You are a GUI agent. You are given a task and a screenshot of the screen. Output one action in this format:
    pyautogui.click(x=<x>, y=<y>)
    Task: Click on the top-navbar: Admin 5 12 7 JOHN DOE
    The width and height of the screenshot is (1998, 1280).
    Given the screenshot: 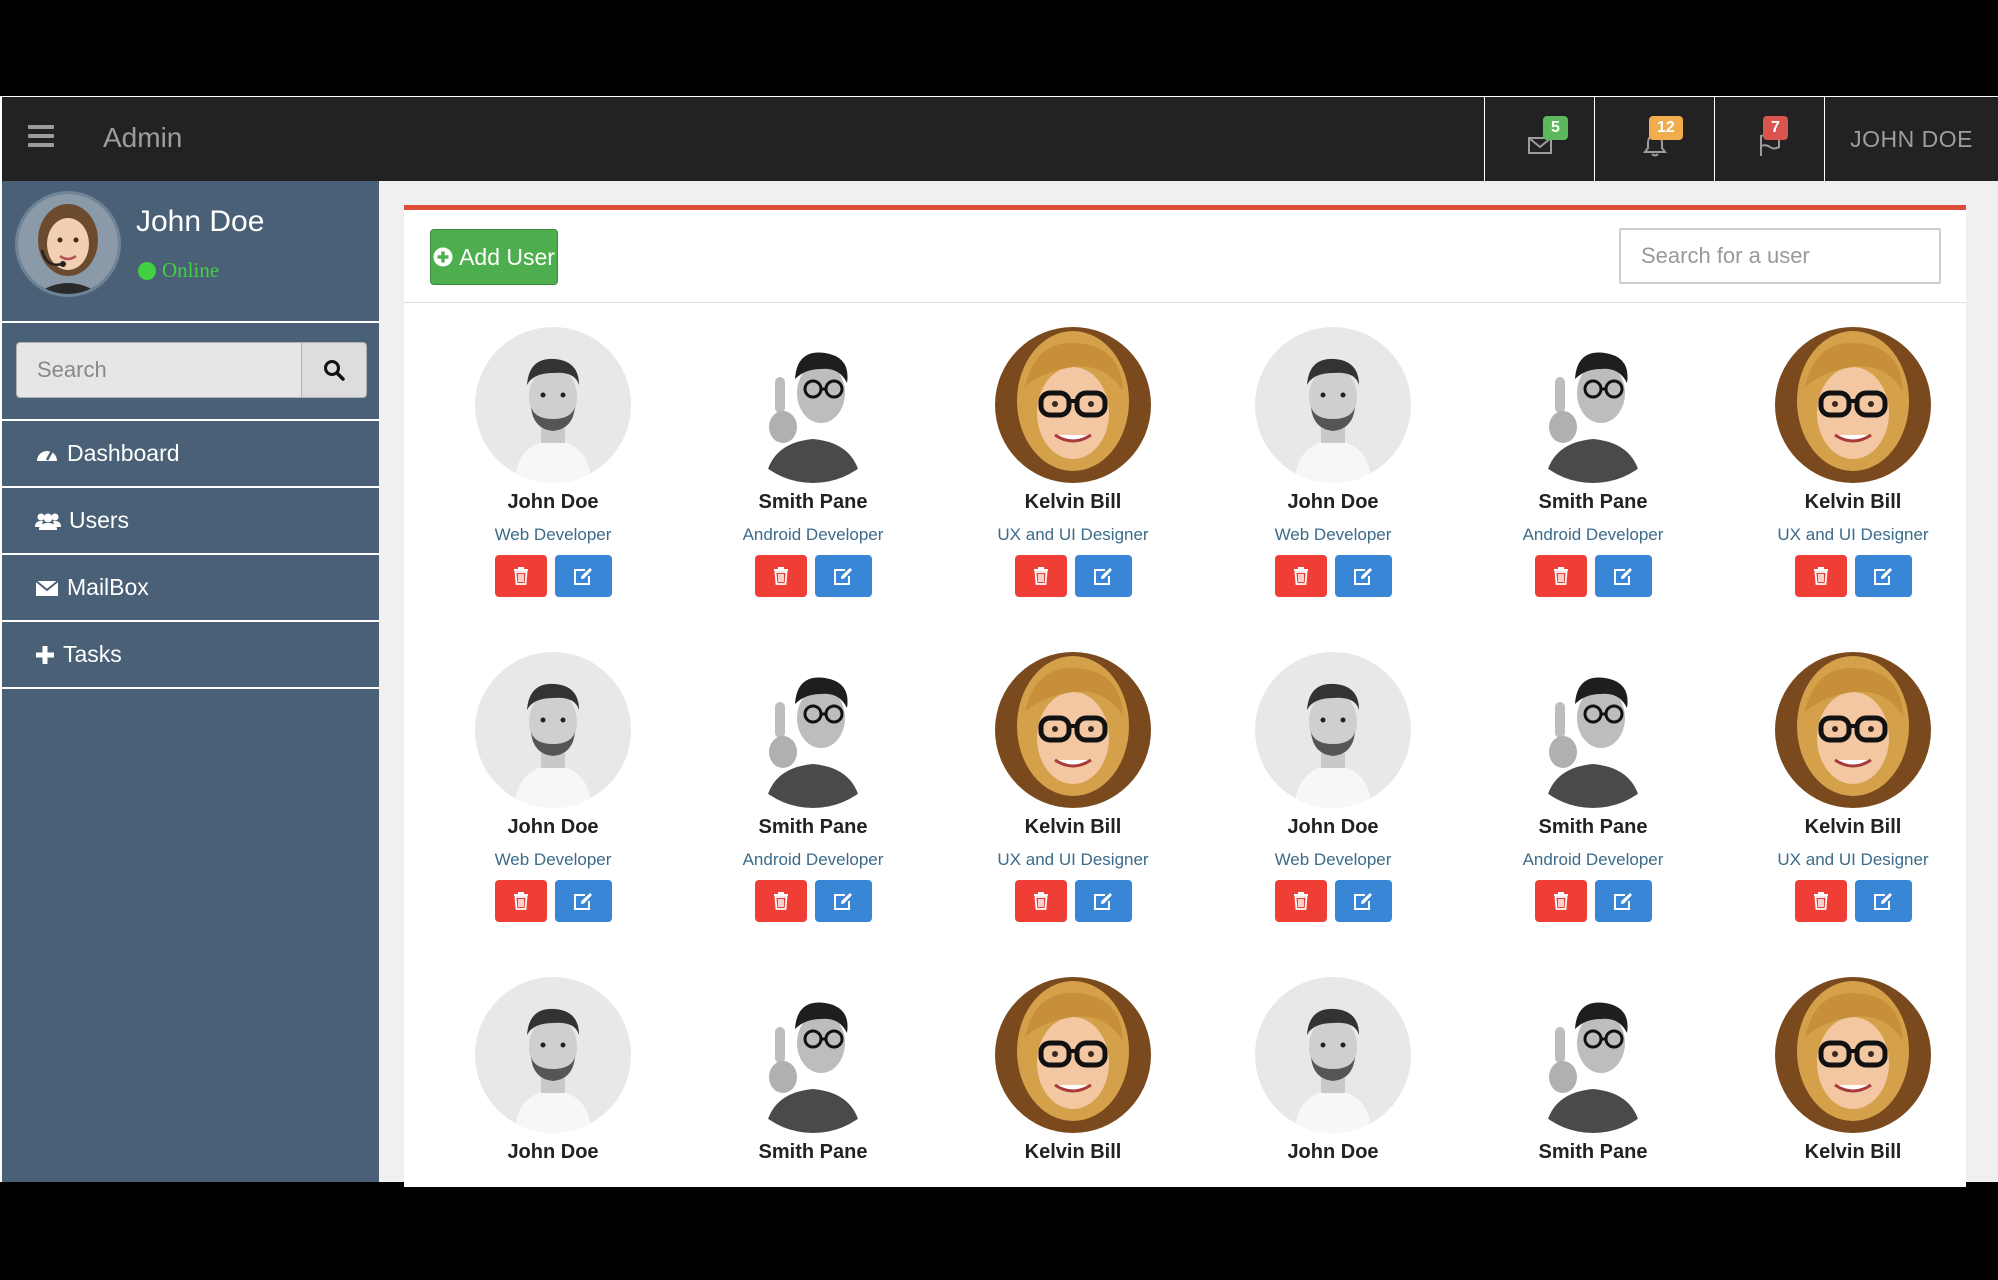 What is the action you would take?
    pyautogui.click(x=999, y=139)
    